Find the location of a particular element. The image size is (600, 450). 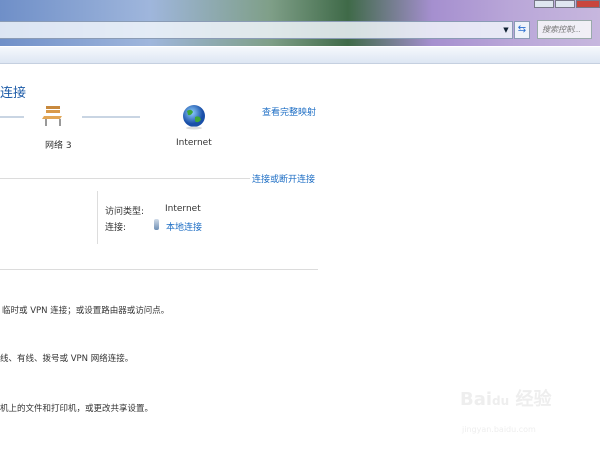

connection-label: 连接: is located at coordinates (116, 228).